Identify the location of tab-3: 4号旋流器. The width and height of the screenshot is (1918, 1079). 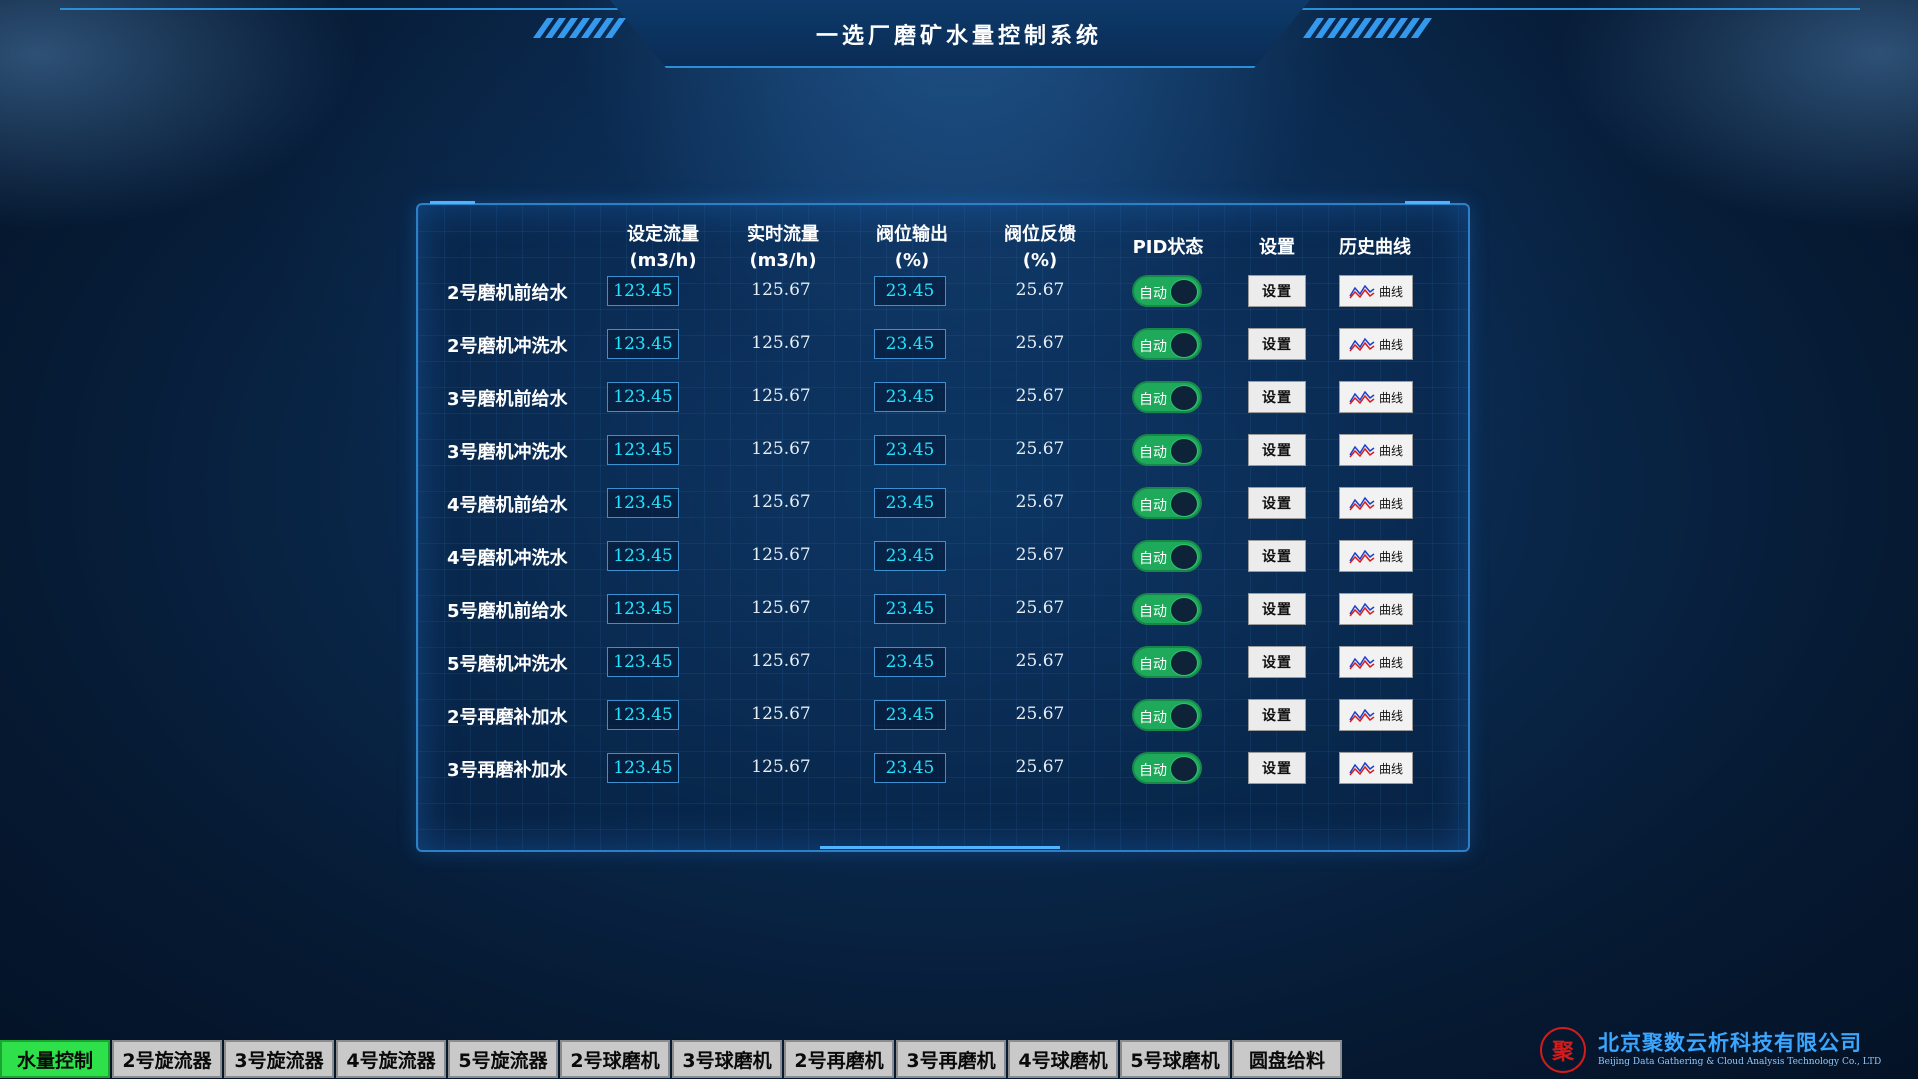
(391, 1059).